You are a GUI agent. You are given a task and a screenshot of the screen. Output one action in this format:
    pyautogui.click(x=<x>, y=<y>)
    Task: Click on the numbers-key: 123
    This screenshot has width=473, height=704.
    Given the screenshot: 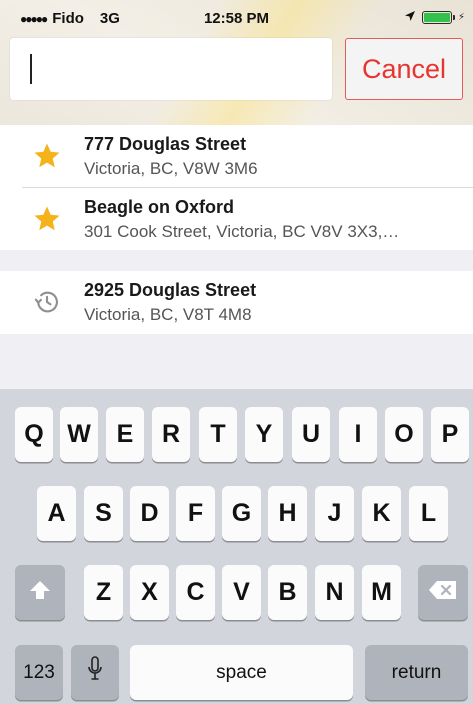 What is the action you would take?
    pyautogui.click(x=39, y=672)
    